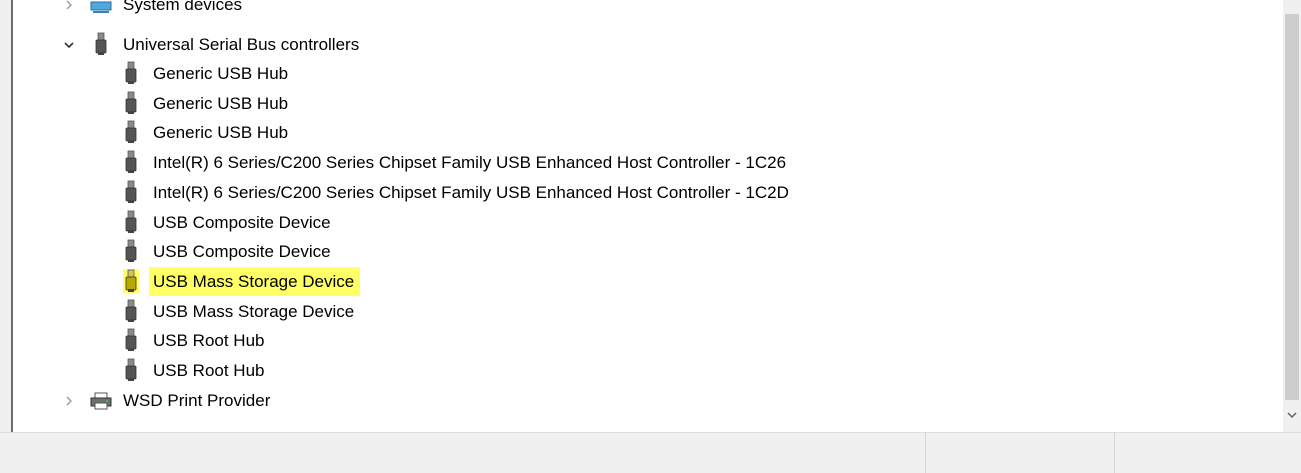 The height and width of the screenshot is (473, 1301). I want to click on tree-node-label: Universal Serial Bus controllers, so click(241, 44).